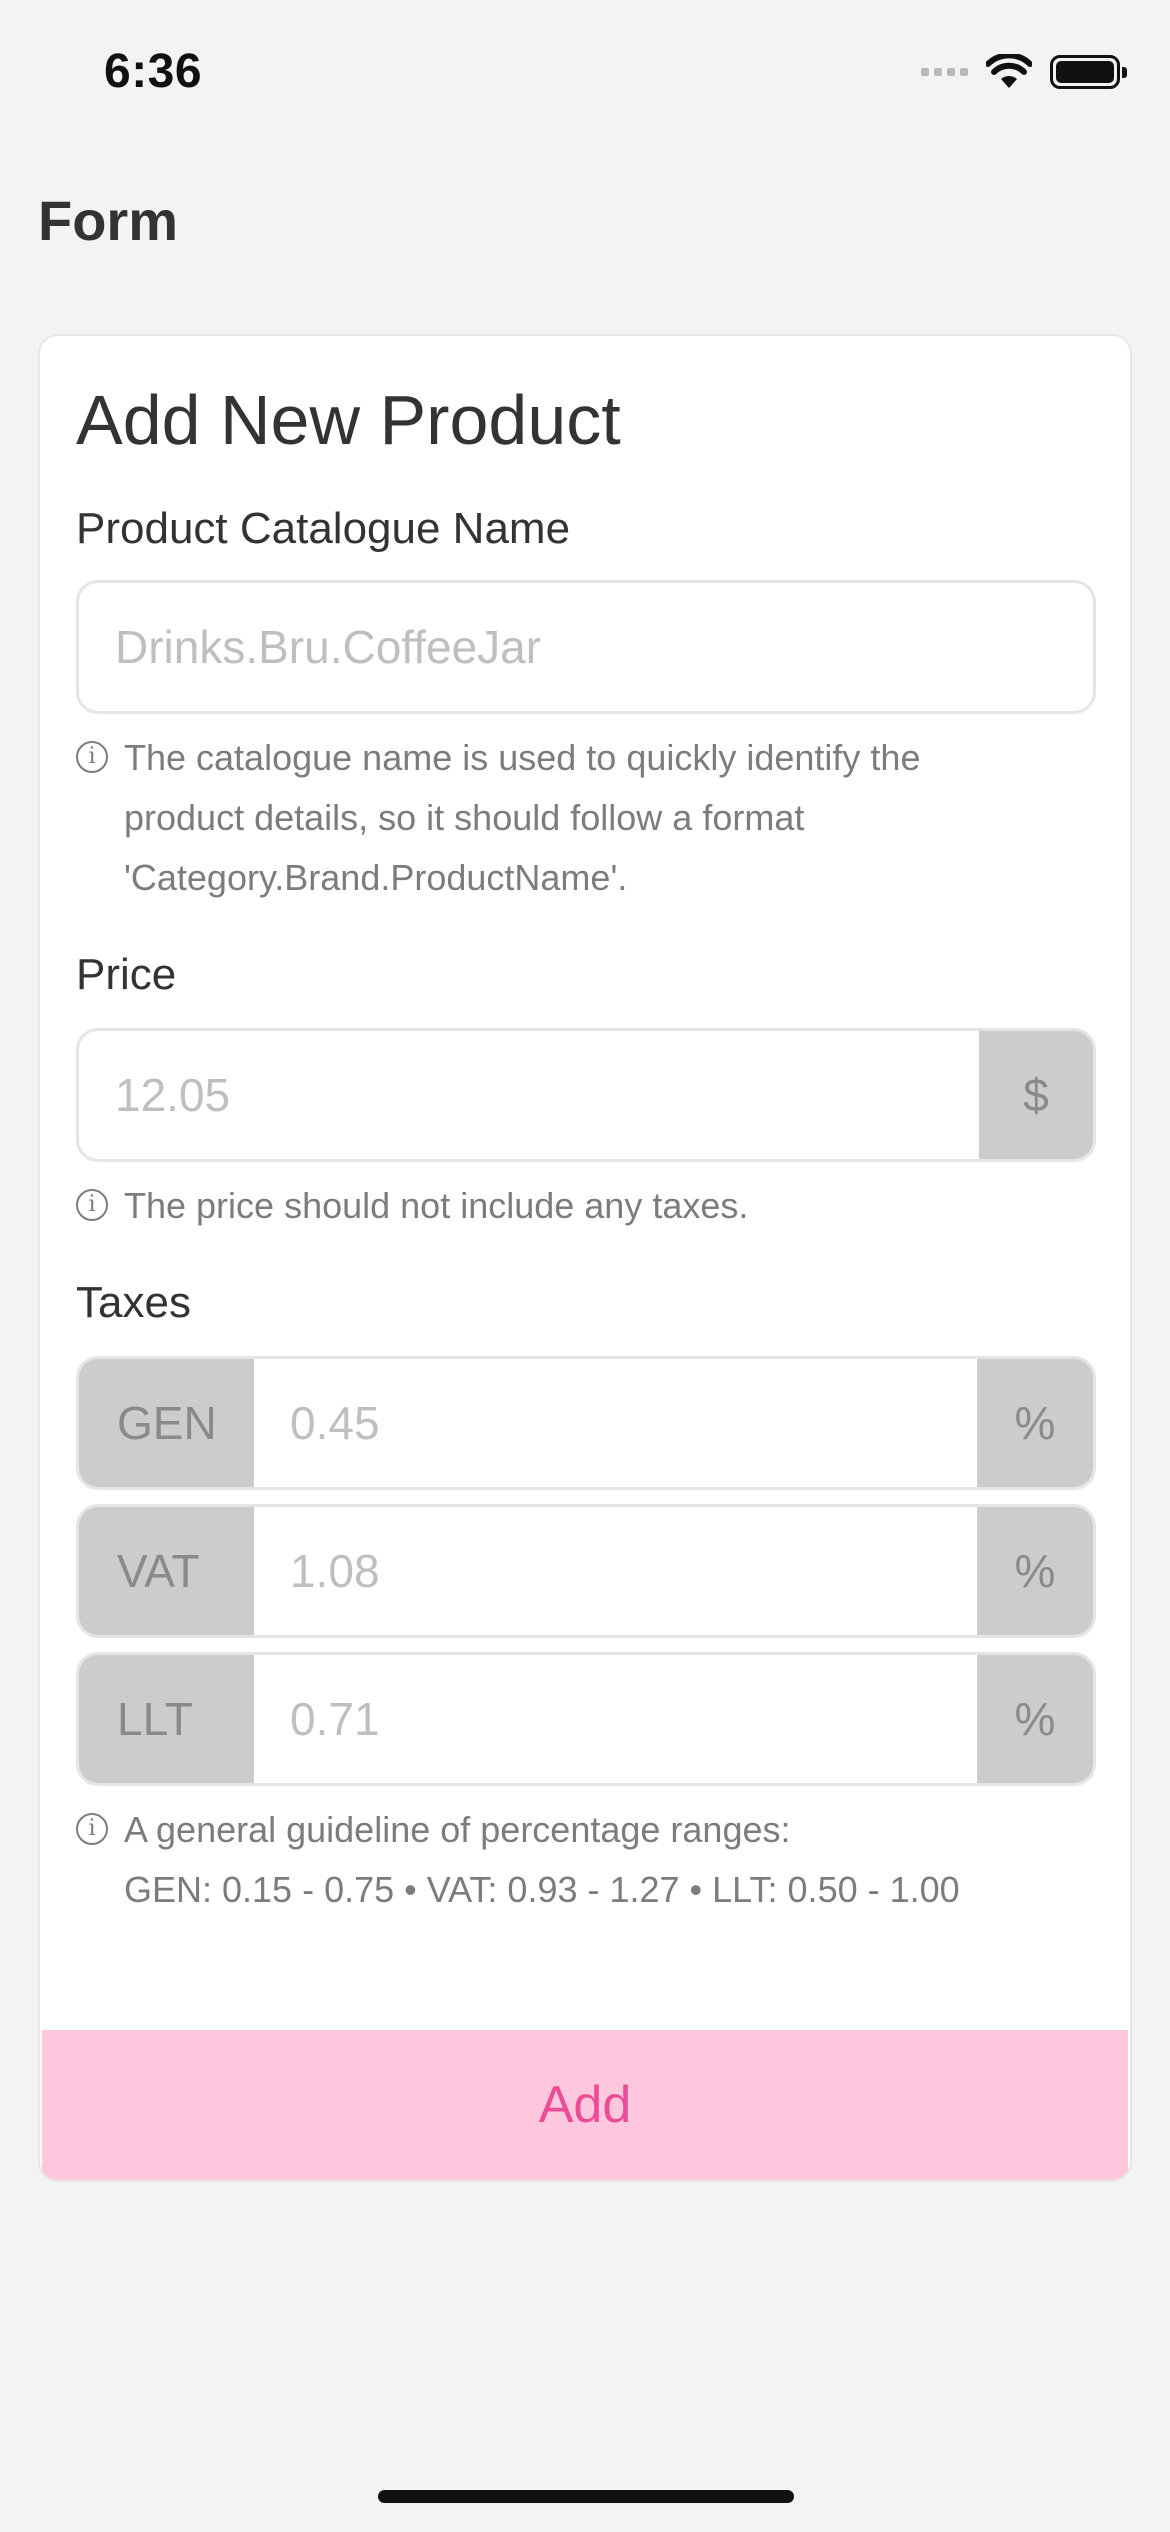 Image resolution: width=1170 pixels, height=2532 pixels. Describe the element at coordinates (166, 1719) in the screenshot. I see `tax-prefix: LLT` at that location.